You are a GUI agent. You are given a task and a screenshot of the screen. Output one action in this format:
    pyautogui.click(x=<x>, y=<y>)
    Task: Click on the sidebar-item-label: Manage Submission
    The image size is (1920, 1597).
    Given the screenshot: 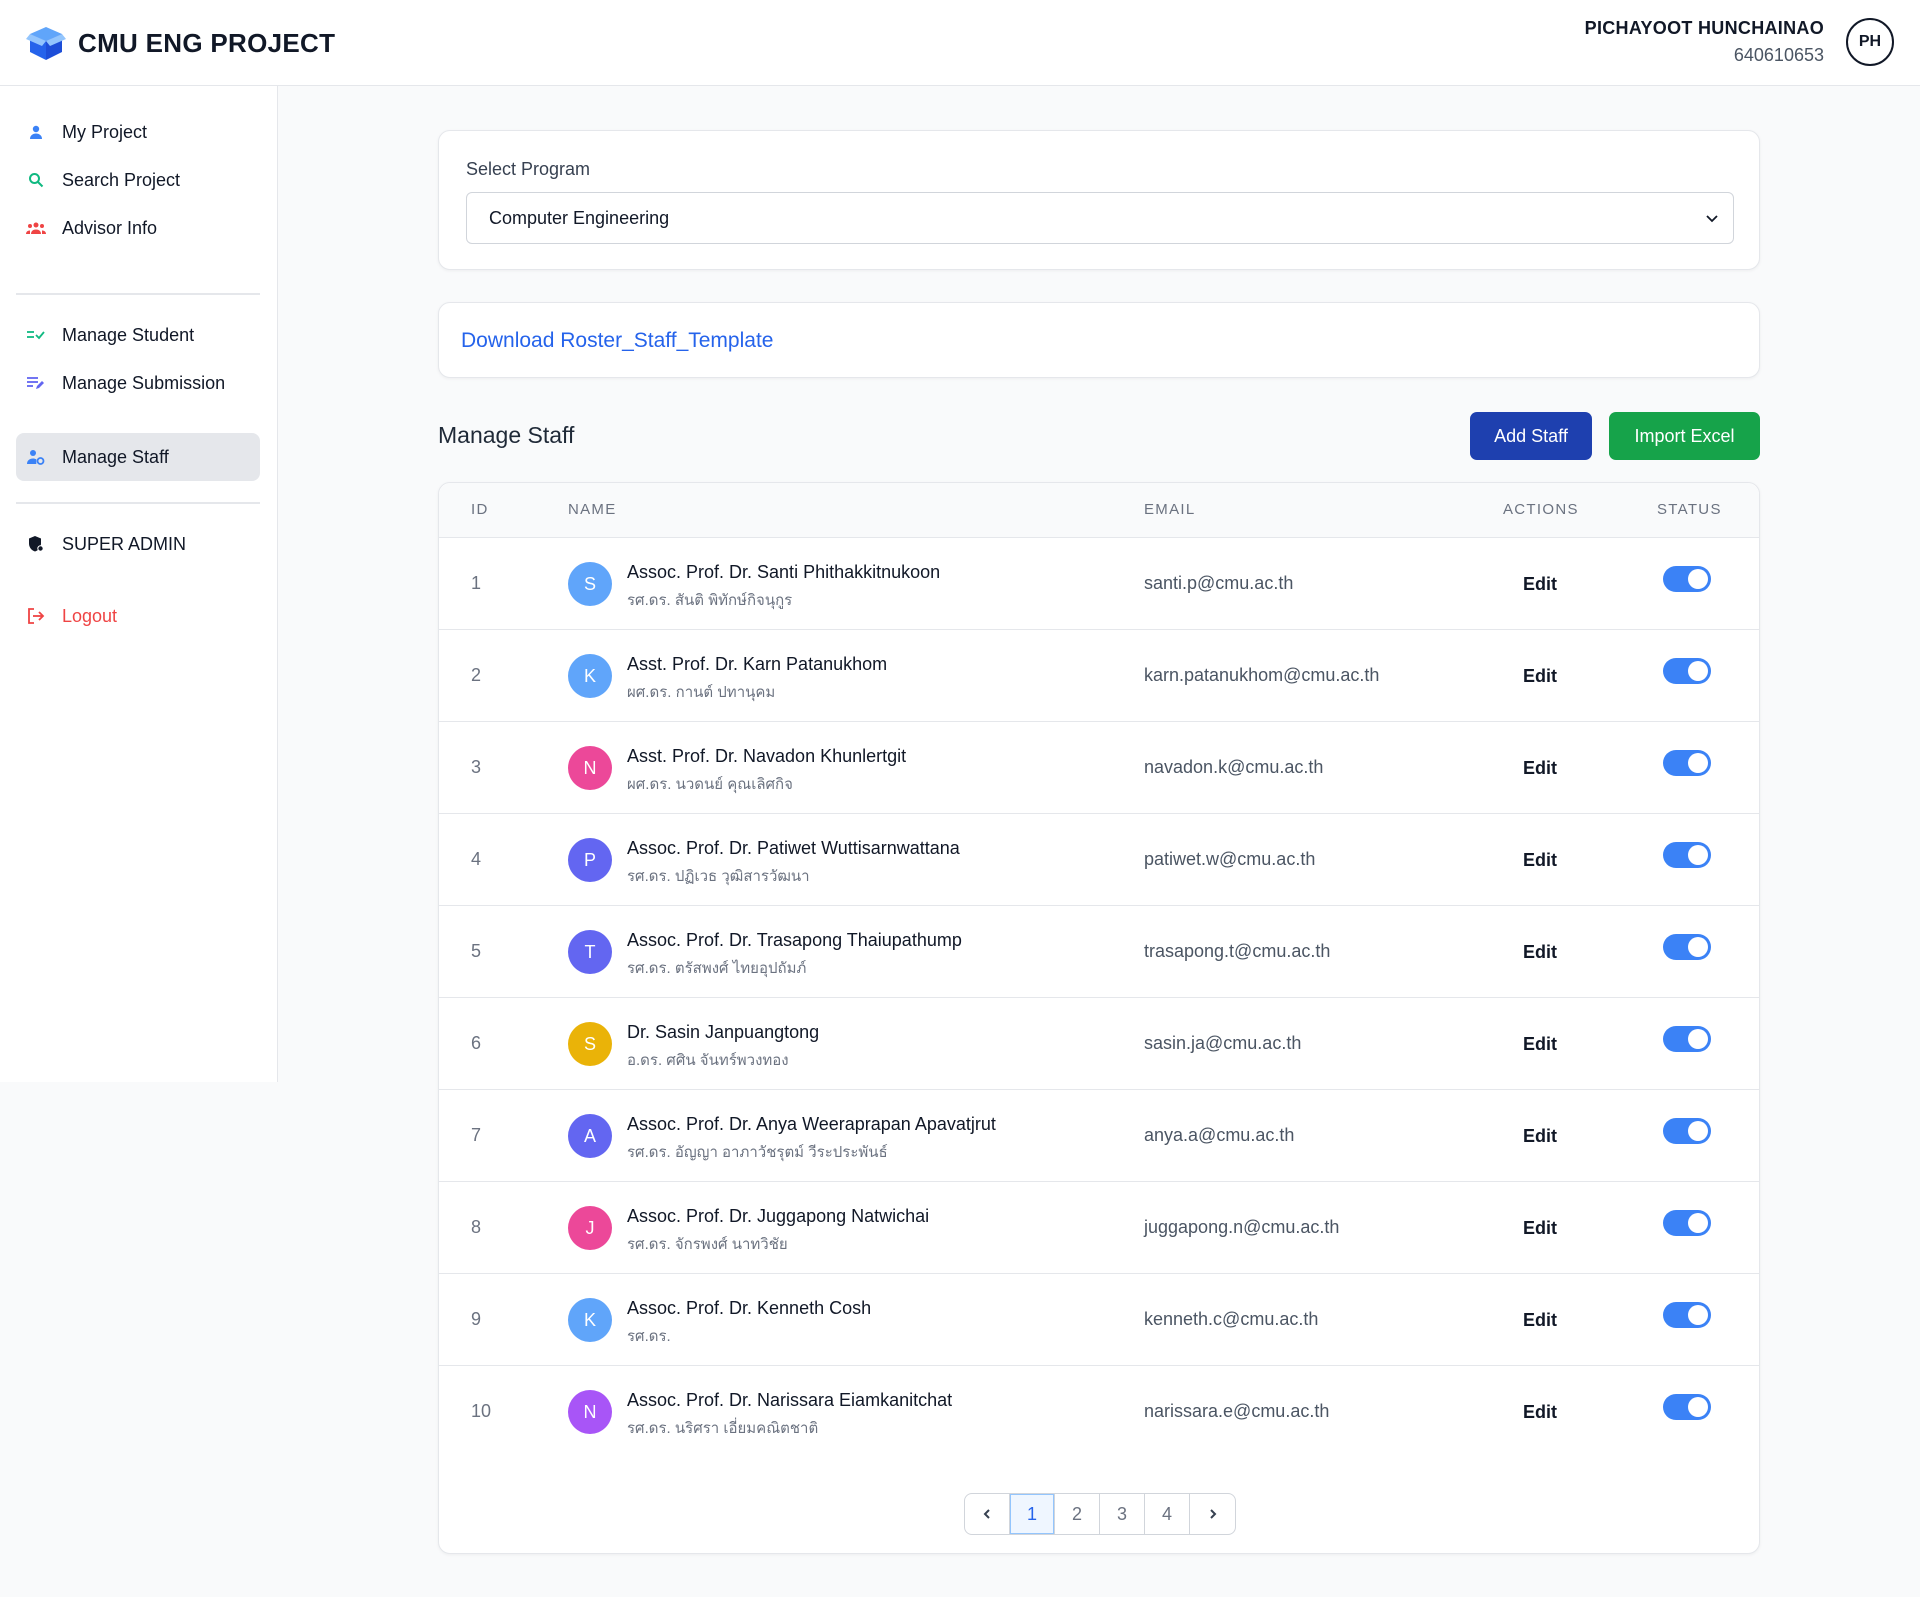 What is the action you would take?
    pyautogui.click(x=144, y=382)
    